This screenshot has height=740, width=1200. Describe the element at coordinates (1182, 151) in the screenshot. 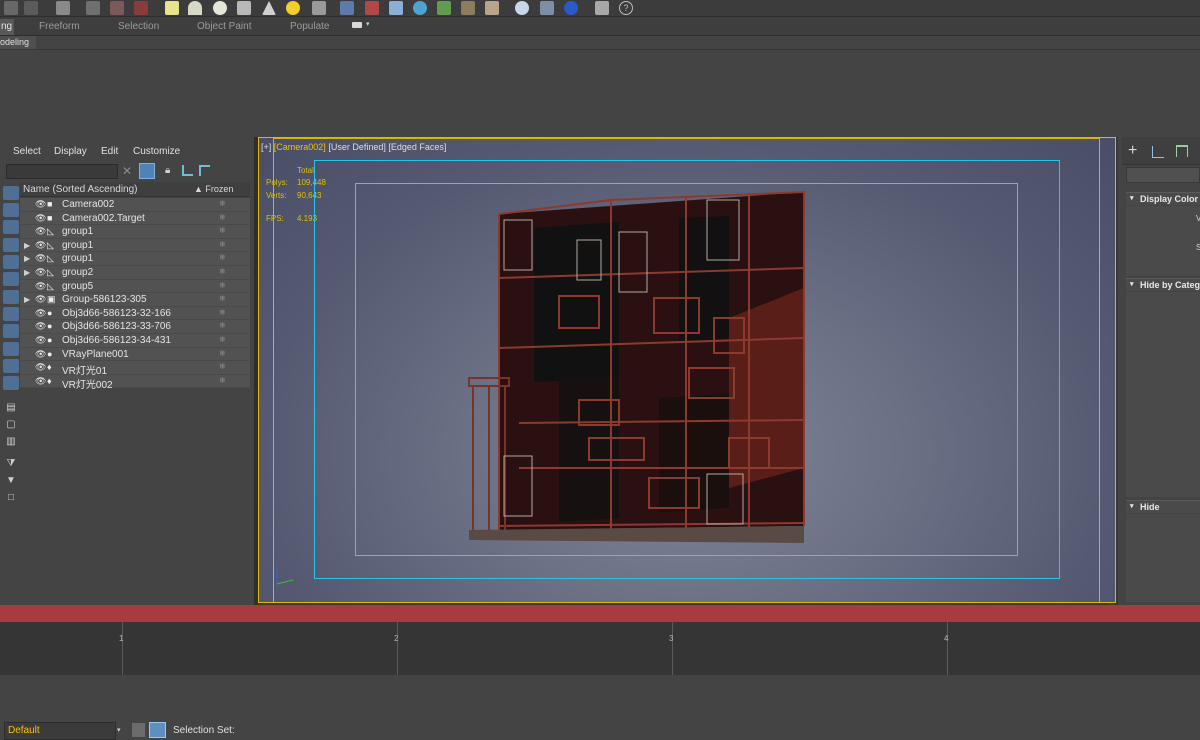

I see `hierarchy-tab-icon` at that location.